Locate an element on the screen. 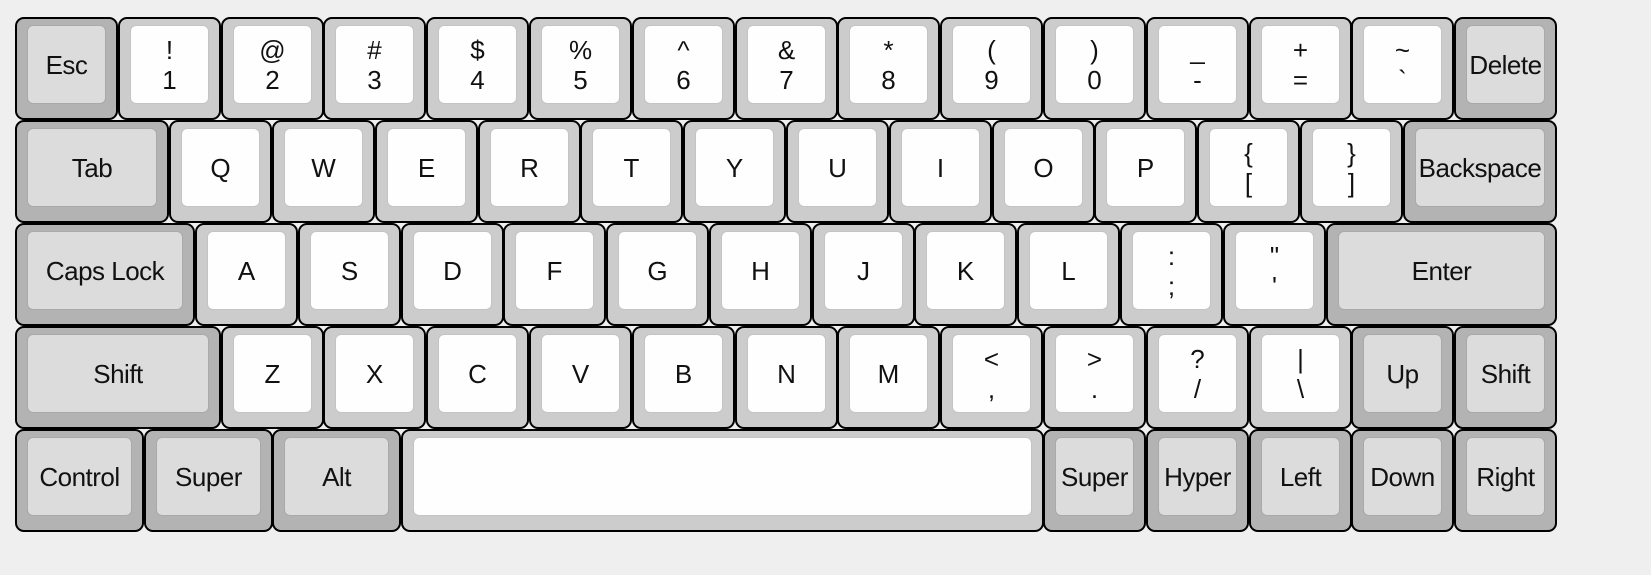 The width and height of the screenshot is (1651, 575). key-rsuper: Super is located at coordinates (1094, 480).